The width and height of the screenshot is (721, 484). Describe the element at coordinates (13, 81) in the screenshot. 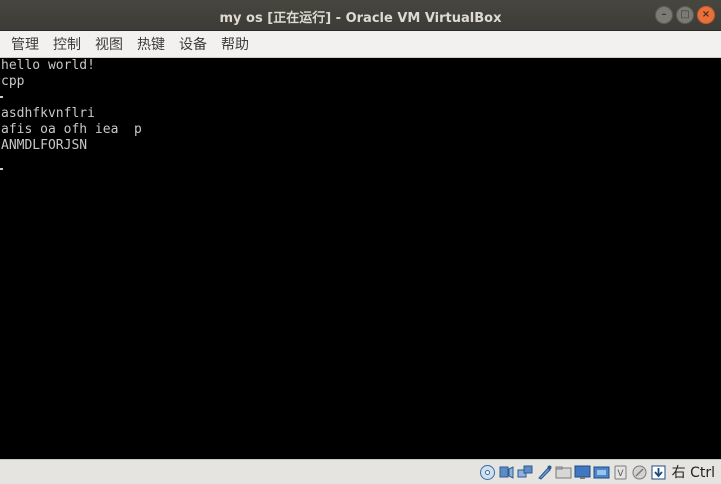

I see `console-line: cpp` at that location.